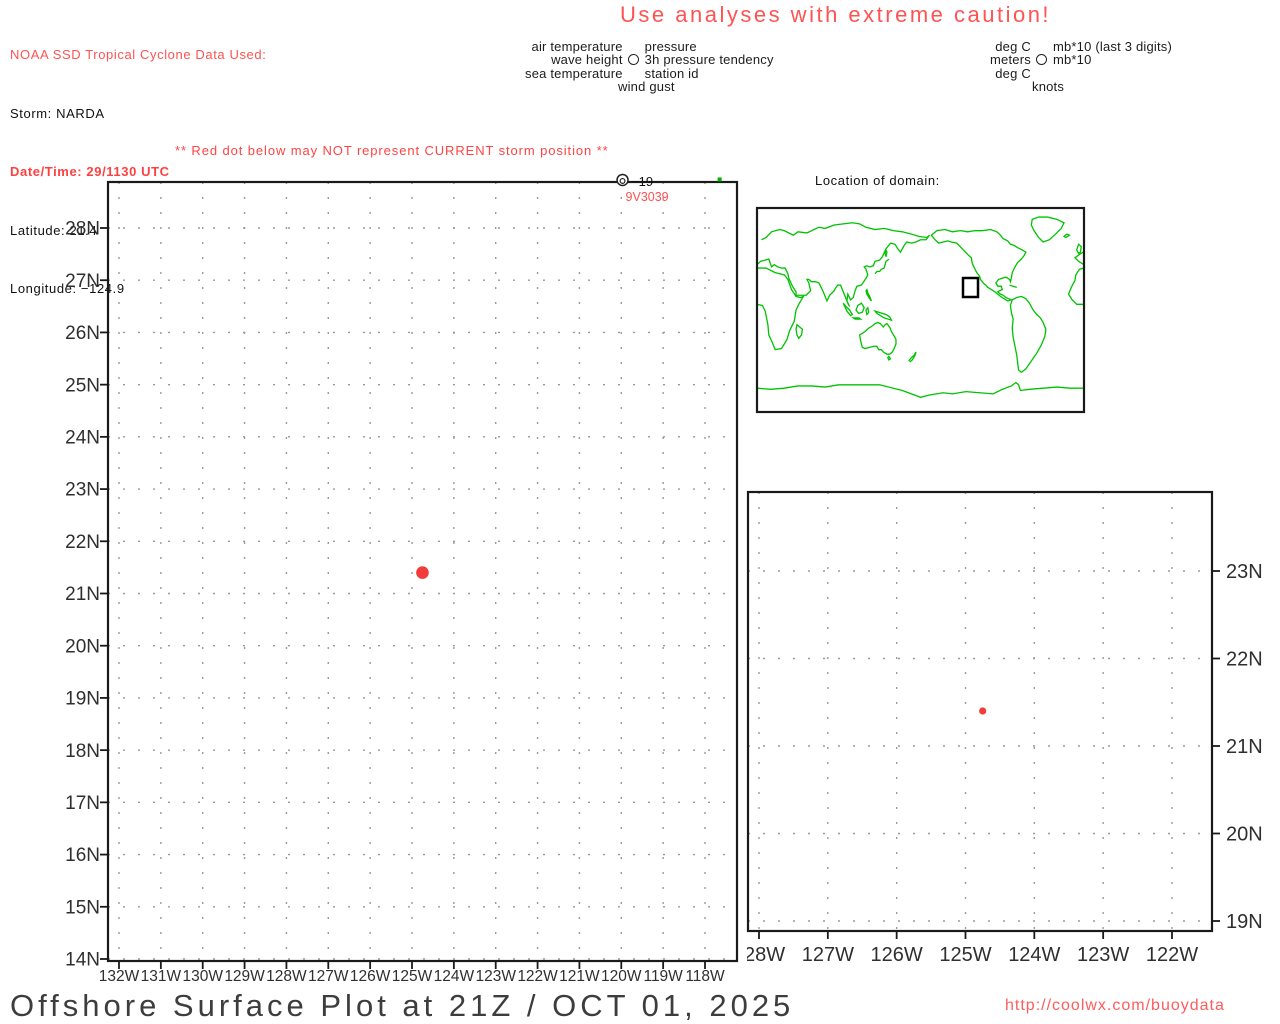 Image resolution: width=1280 pixels, height=1024 pixels. Describe the element at coordinates (82, 333) in the screenshot. I see `y-tick-label: 26N` at that location.